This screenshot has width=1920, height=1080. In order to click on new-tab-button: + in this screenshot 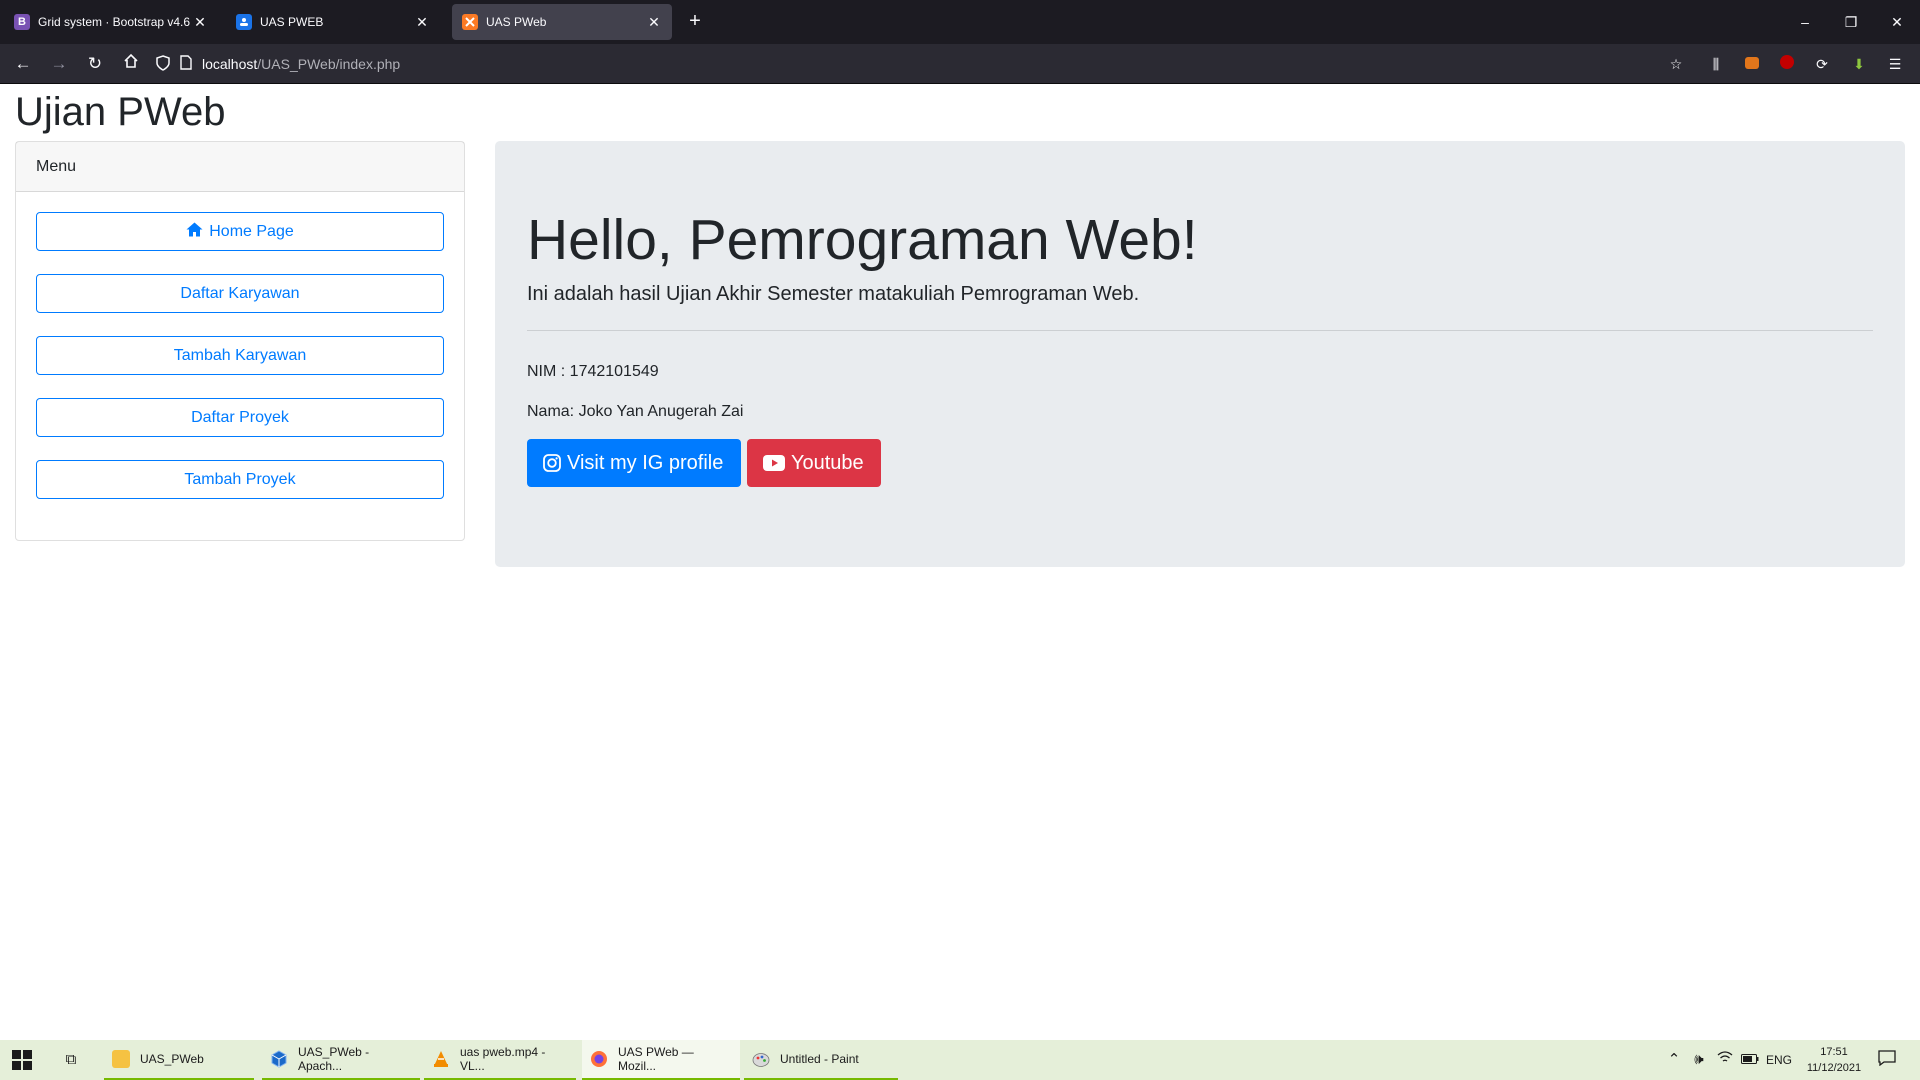, I will do `click(695, 21)`.